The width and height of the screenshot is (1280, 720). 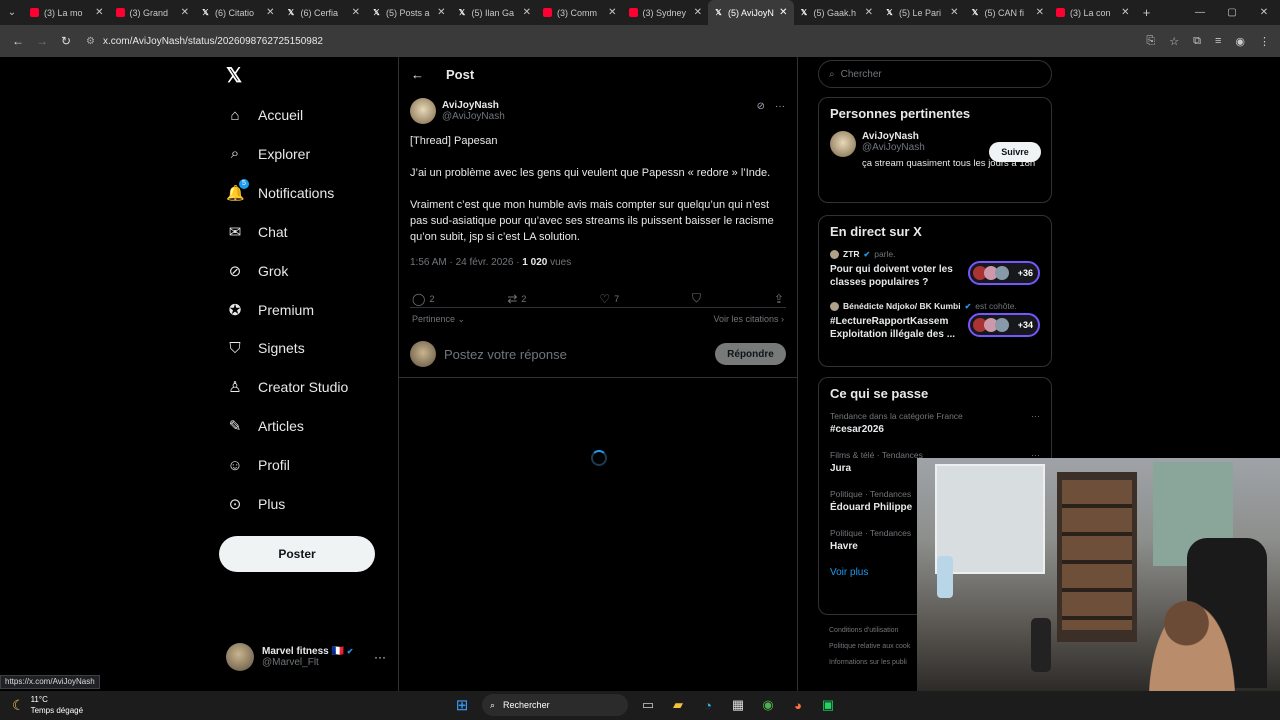 What do you see at coordinates (1174, 41) in the screenshot?
I see `bookmark-star-icon: ☆` at bounding box center [1174, 41].